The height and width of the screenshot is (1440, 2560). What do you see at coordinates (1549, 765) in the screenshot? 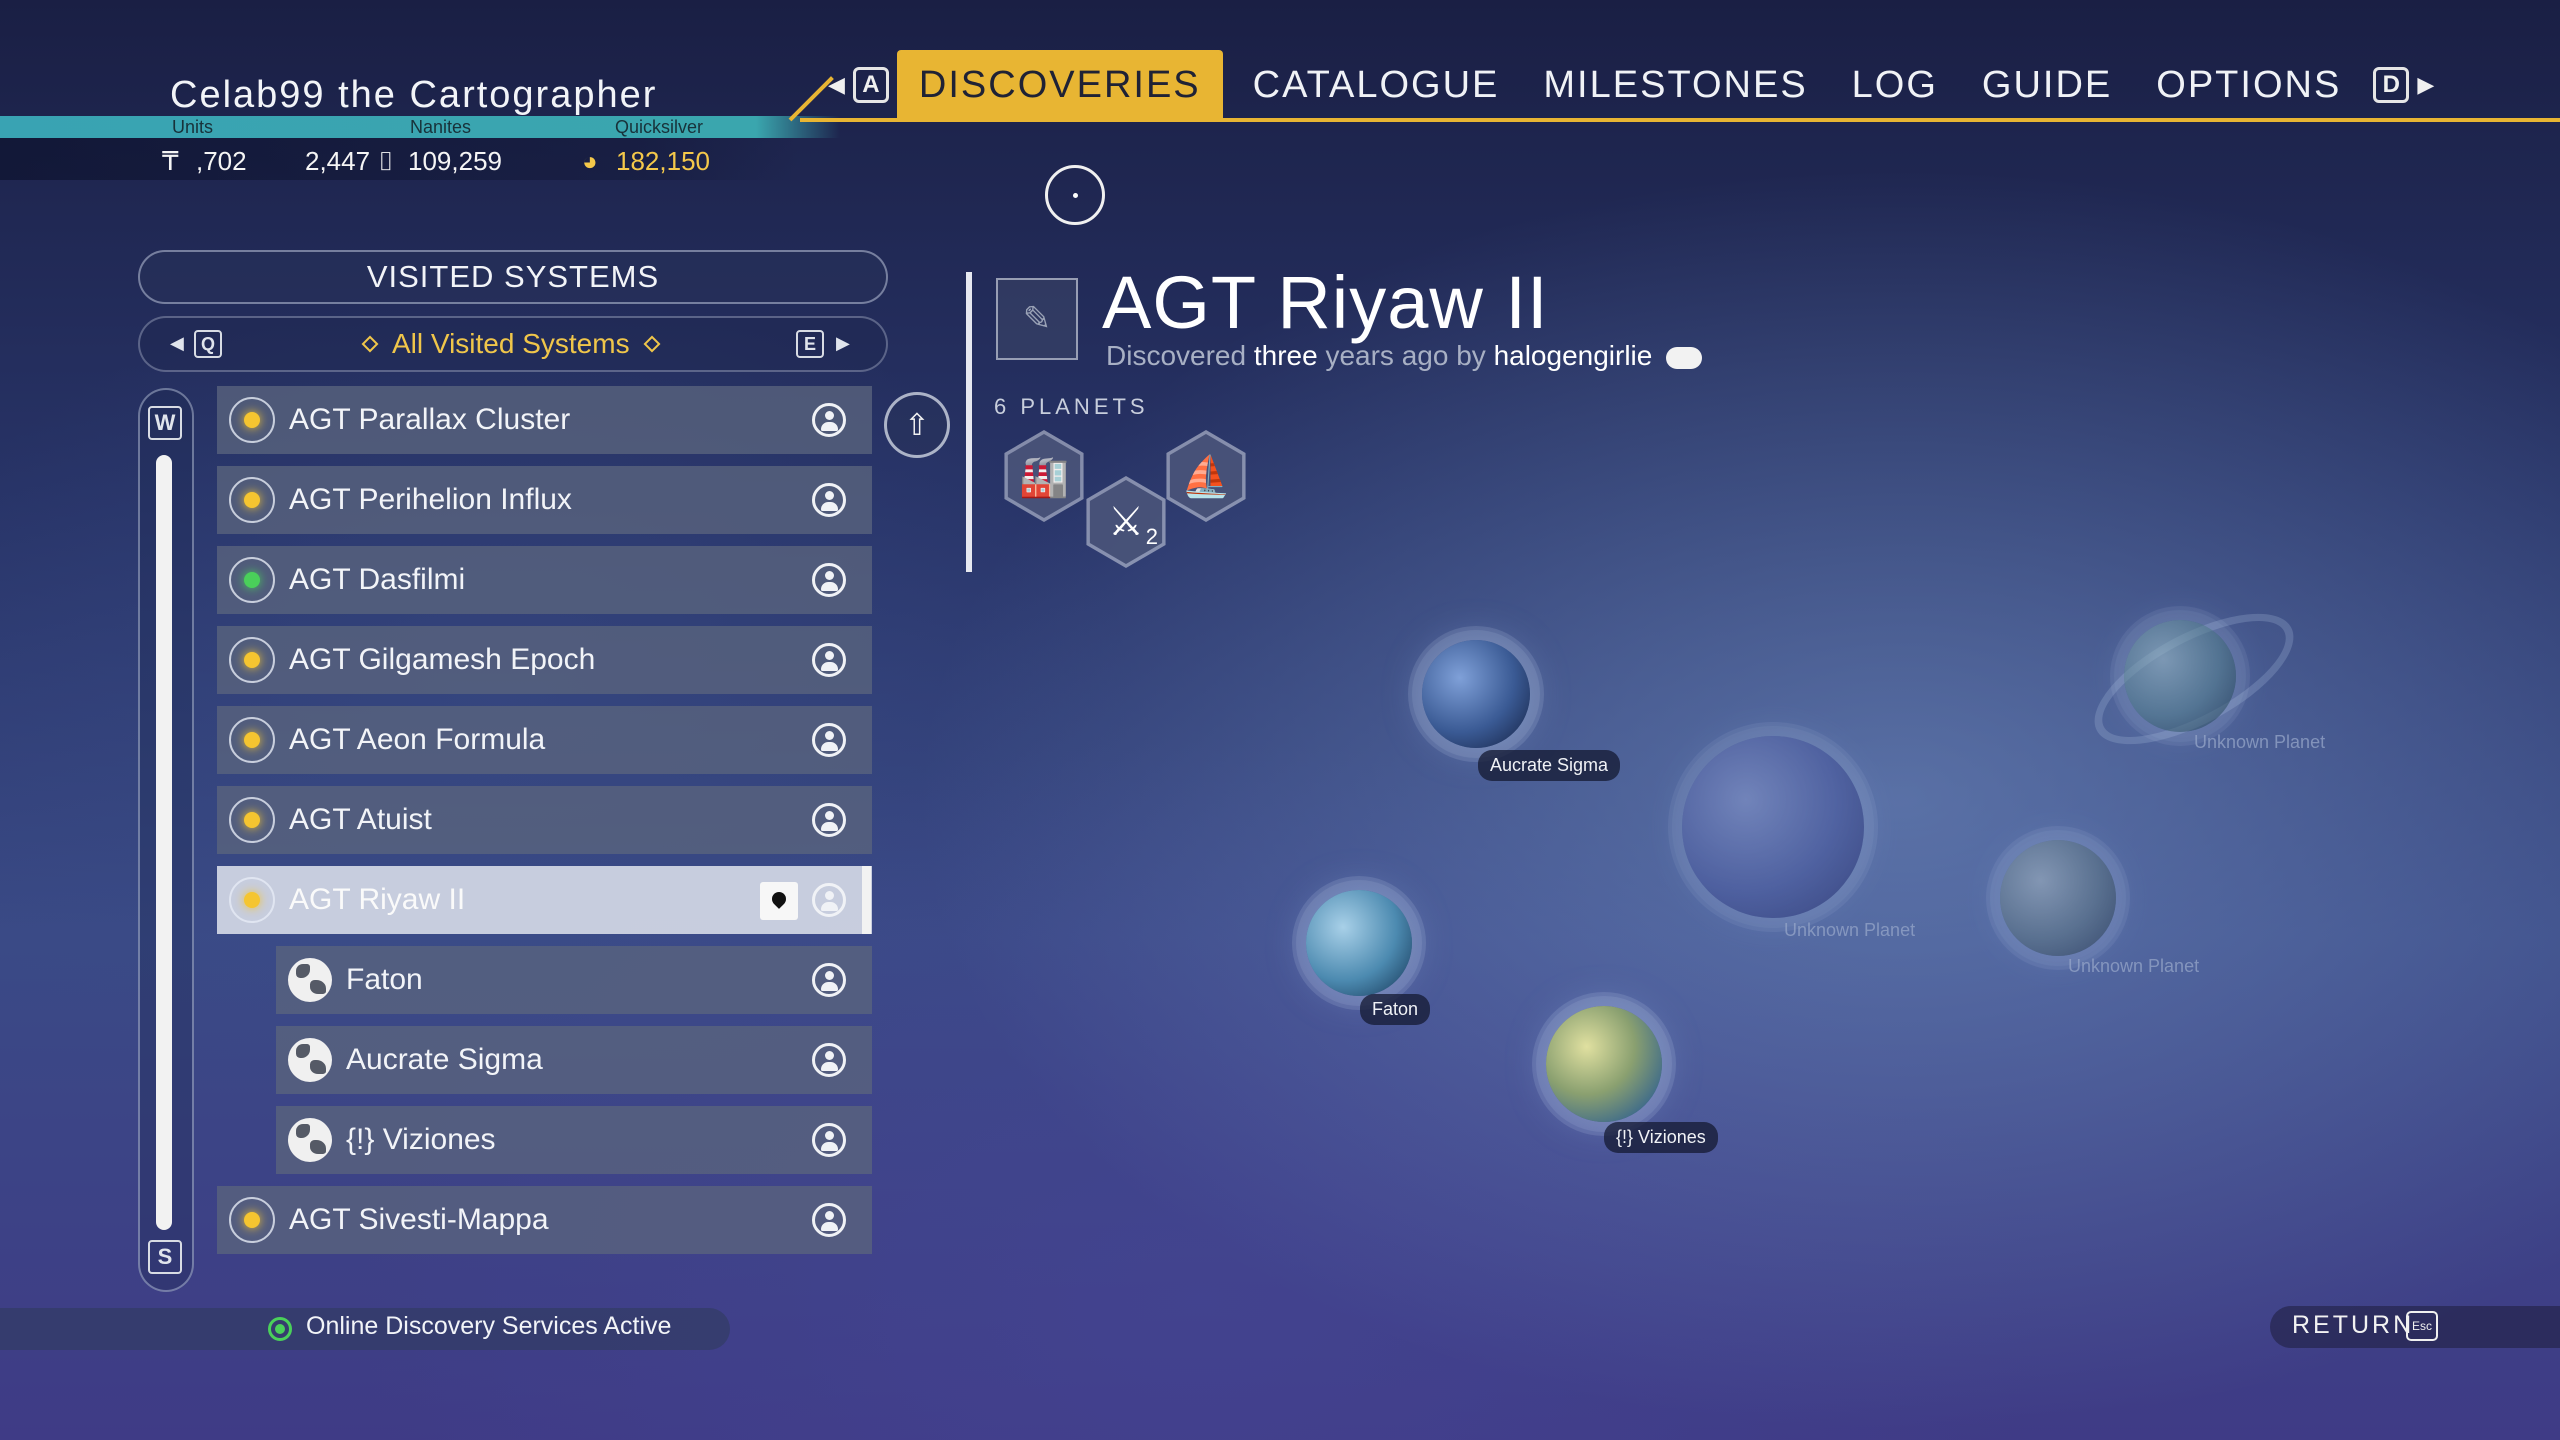
I see `planet-label: Aucrate Sigma` at bounding box center [1549, 765].